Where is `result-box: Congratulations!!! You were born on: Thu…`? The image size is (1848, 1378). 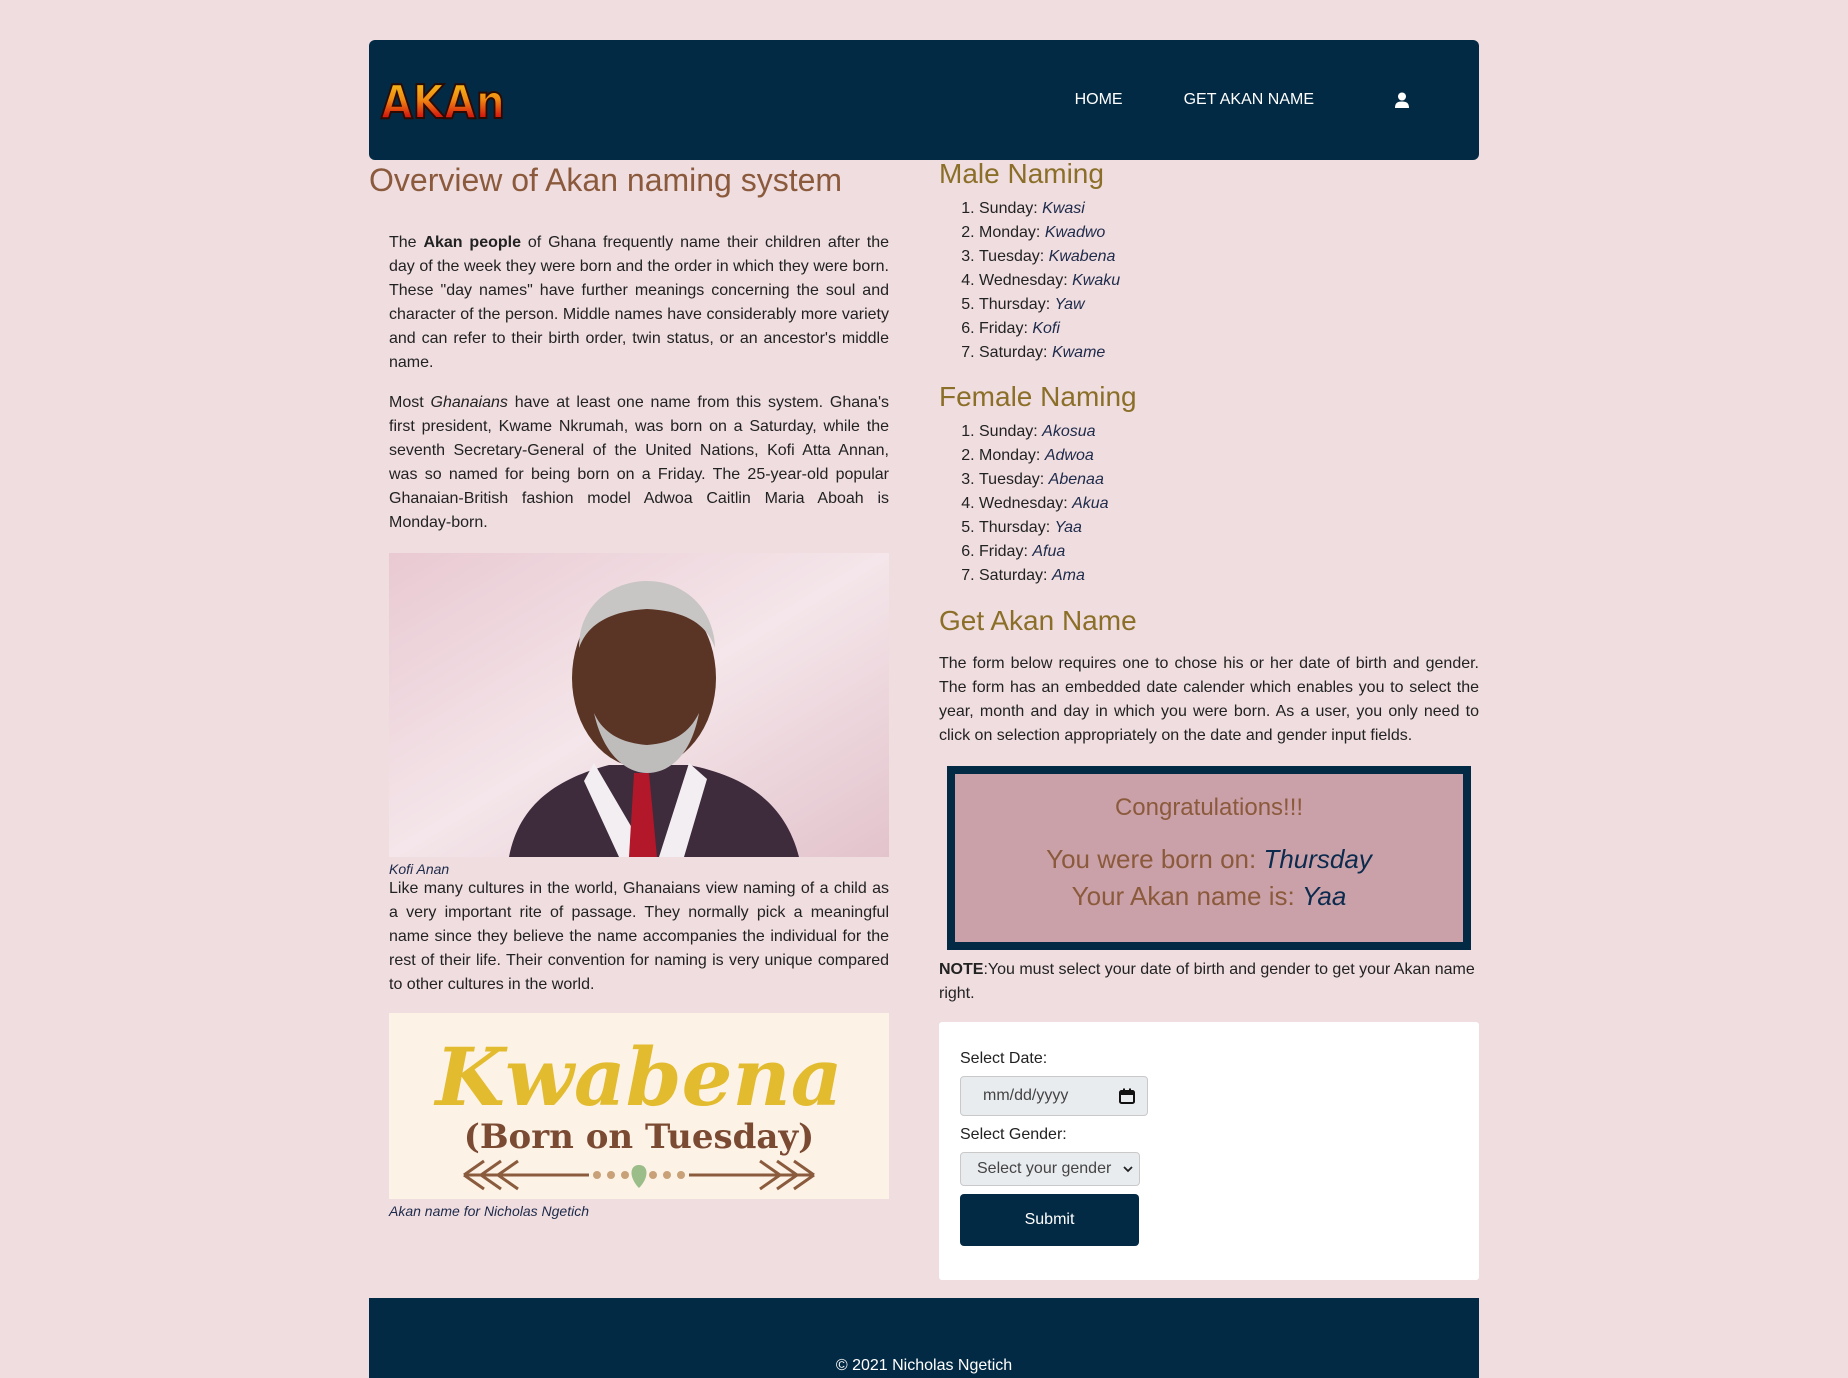 result-box: Congratulations!!! You were born on: Thu… is located at coordinates (1209, 858).